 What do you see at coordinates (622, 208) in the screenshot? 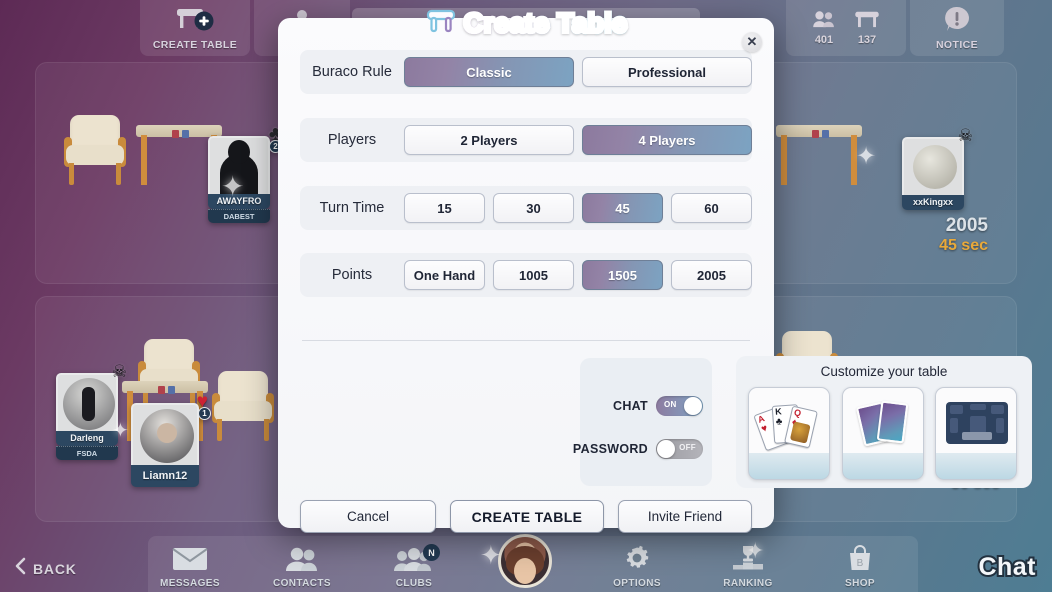
I see `option-turn-45: 45` at bounding box center [622, 208].